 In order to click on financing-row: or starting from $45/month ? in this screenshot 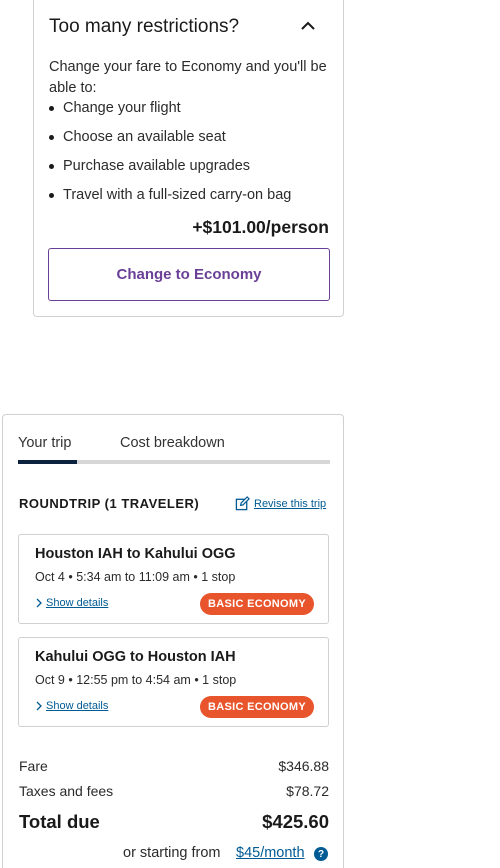, I will do `click(166, 855)`.